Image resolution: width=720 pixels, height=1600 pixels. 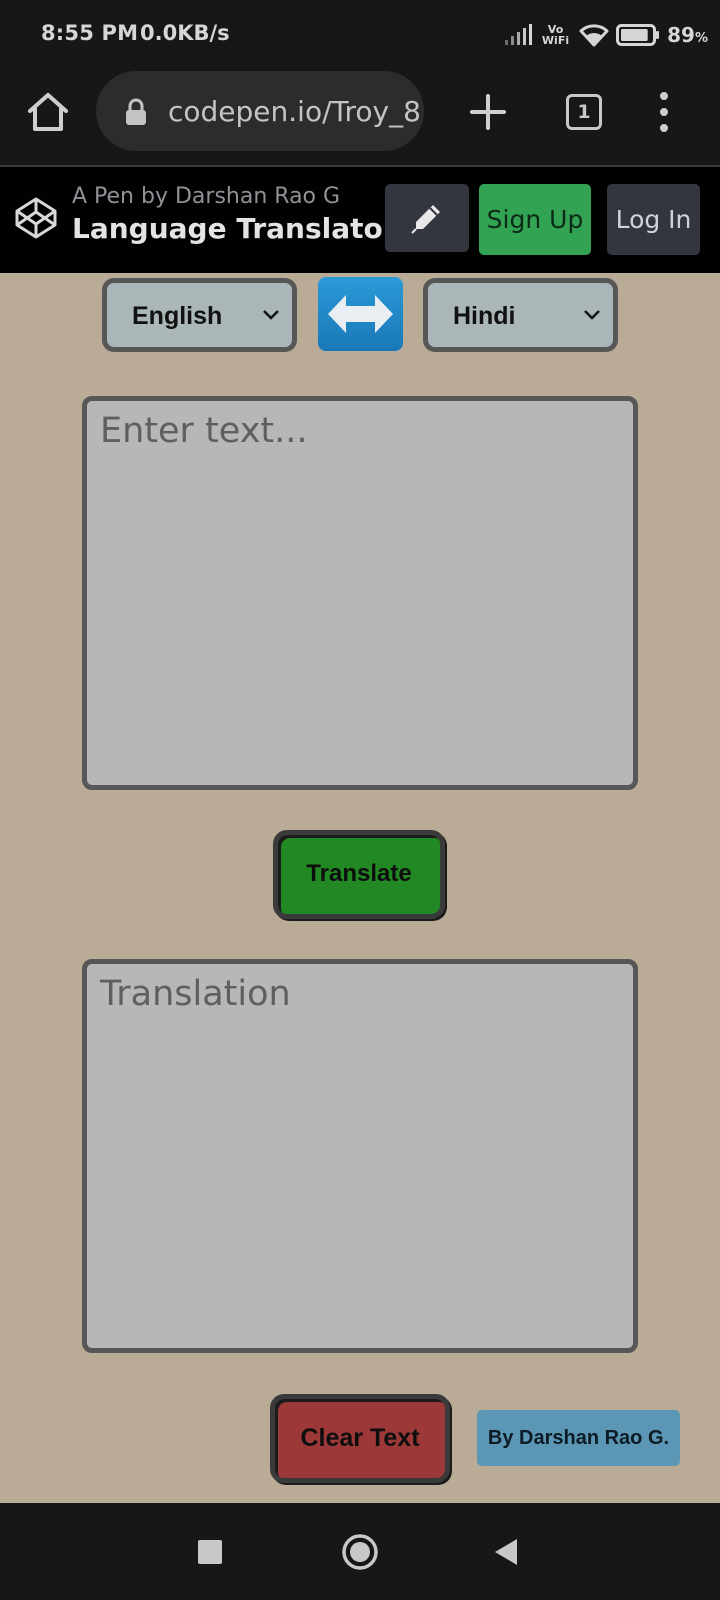 What do you see at coordinates (578, 1438) in the screenshot?
I see `author-badge: By Darshan Rao G.` at bounding box center [578, 1438].